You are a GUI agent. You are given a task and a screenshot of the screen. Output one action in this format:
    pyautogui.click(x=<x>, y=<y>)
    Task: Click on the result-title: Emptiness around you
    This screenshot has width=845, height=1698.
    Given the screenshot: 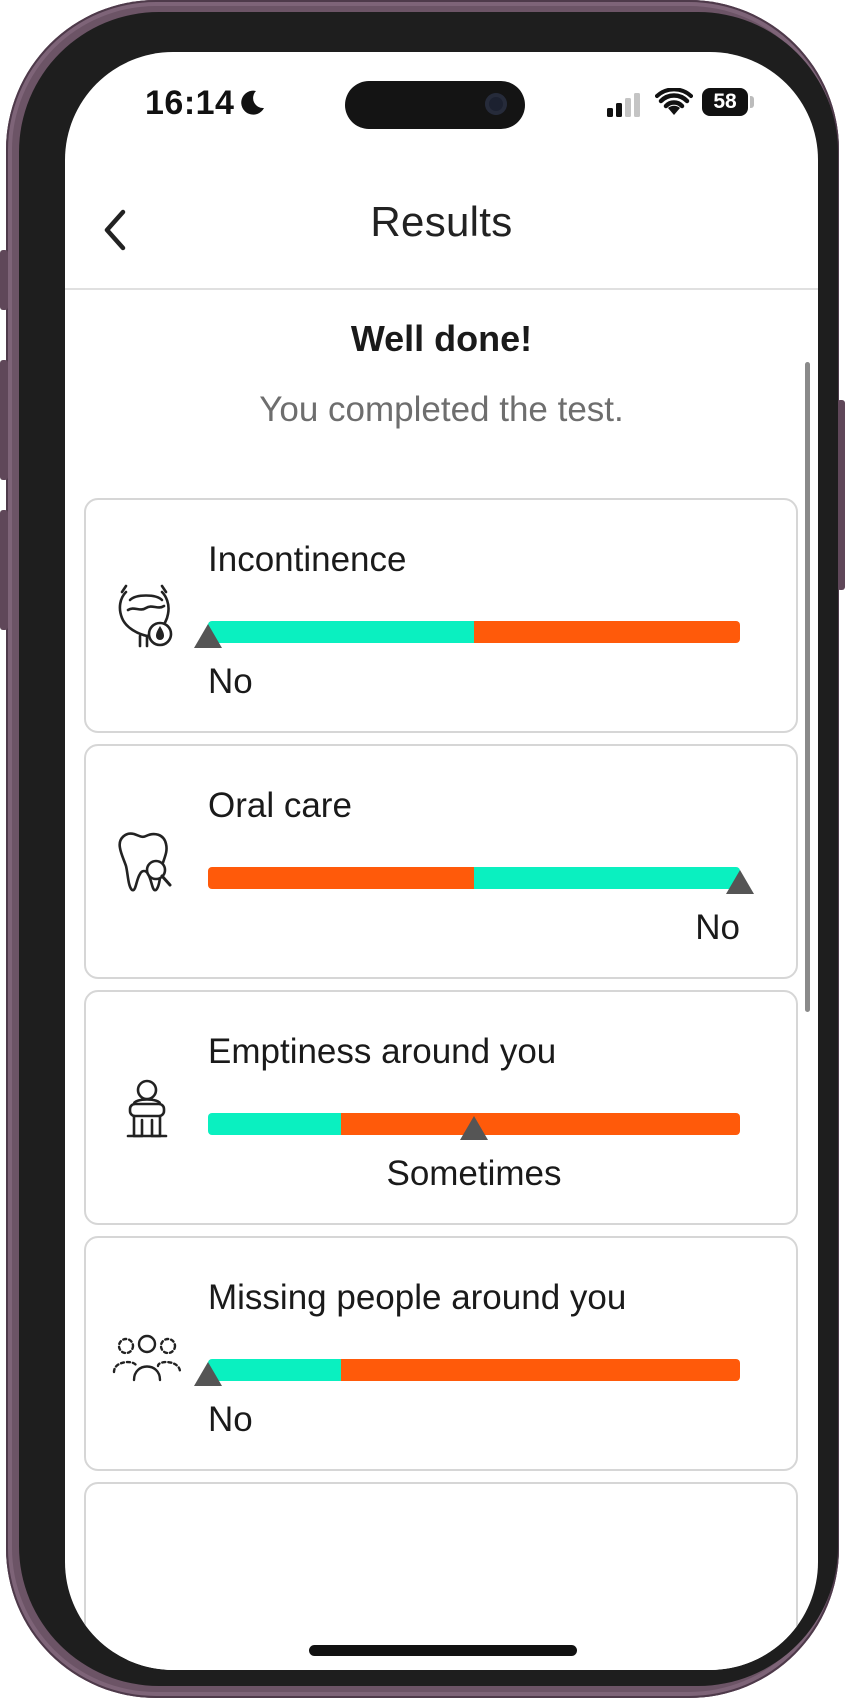 What is the action you would take?
    pyautogui.click(x=382, y=1051)
    